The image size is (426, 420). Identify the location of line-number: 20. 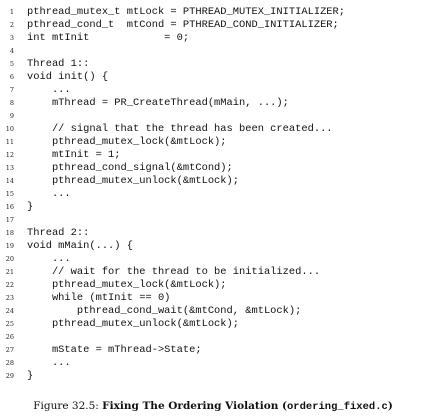
(9, 259).